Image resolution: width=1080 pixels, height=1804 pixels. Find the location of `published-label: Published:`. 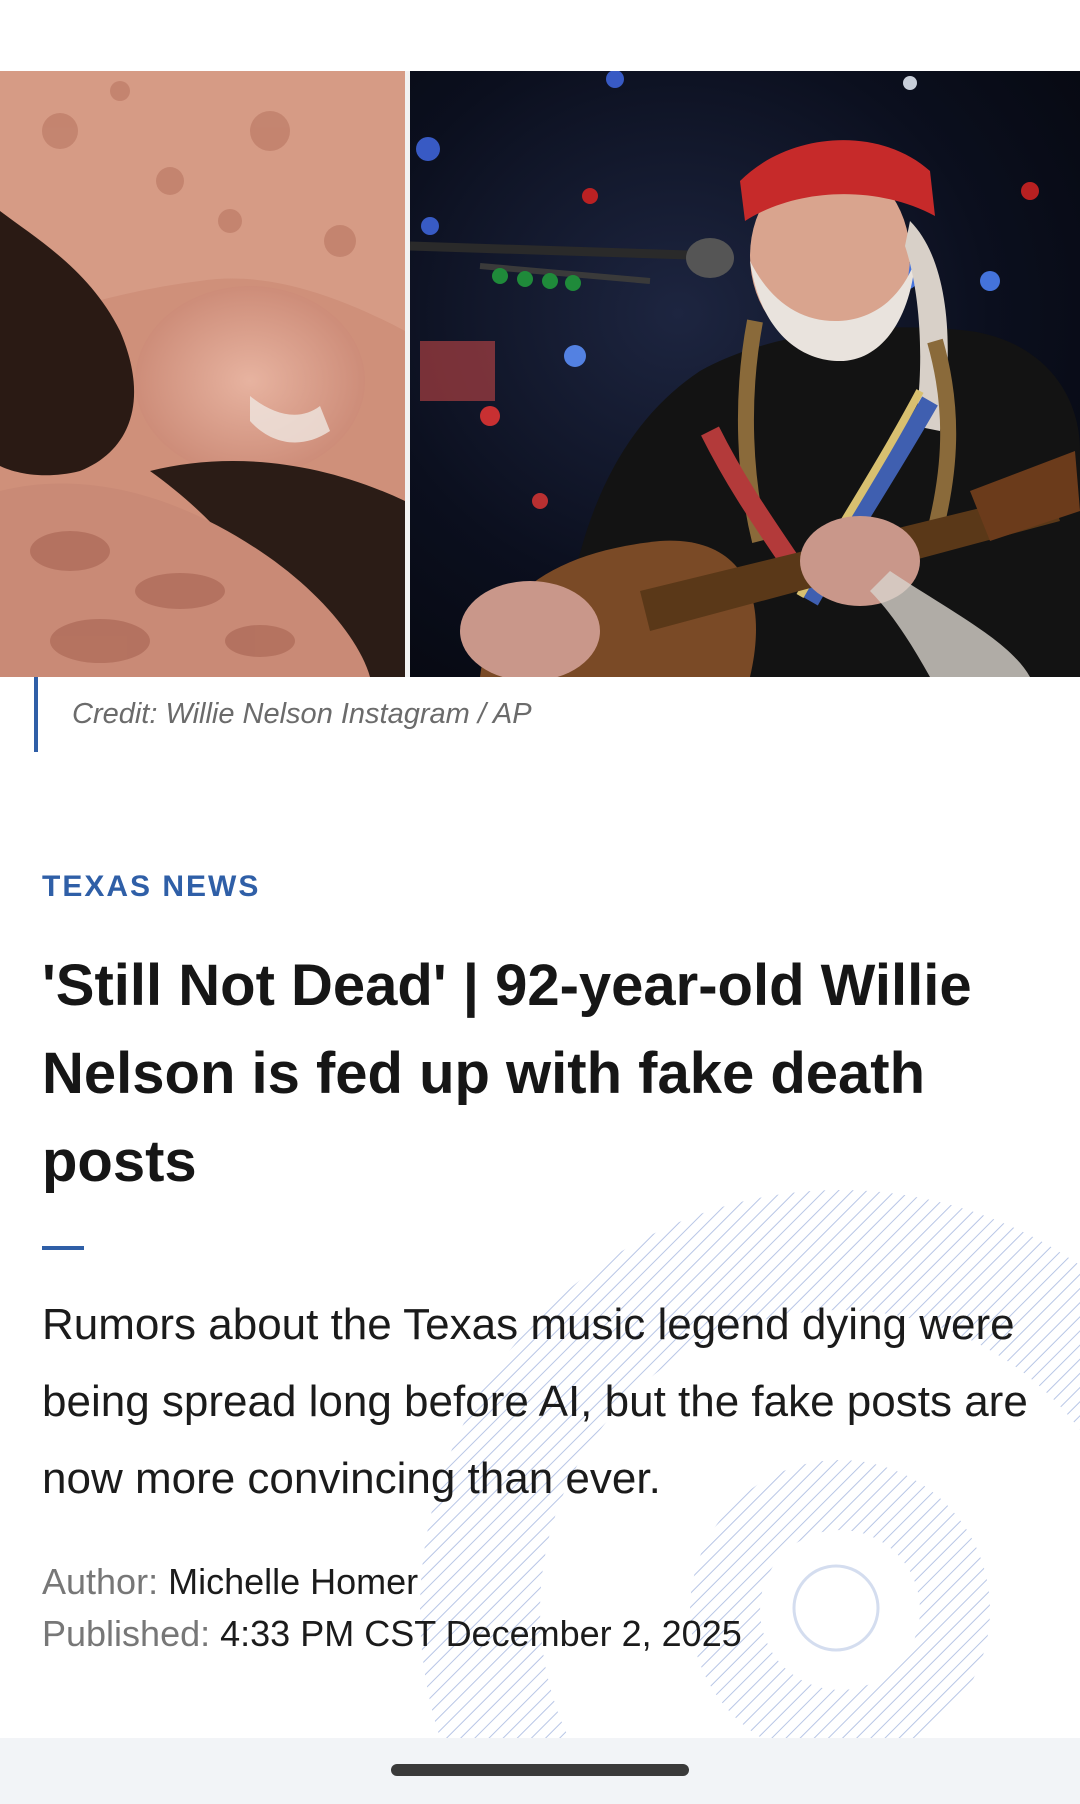

published-label: Published: is located at coordinates (126, 1633).